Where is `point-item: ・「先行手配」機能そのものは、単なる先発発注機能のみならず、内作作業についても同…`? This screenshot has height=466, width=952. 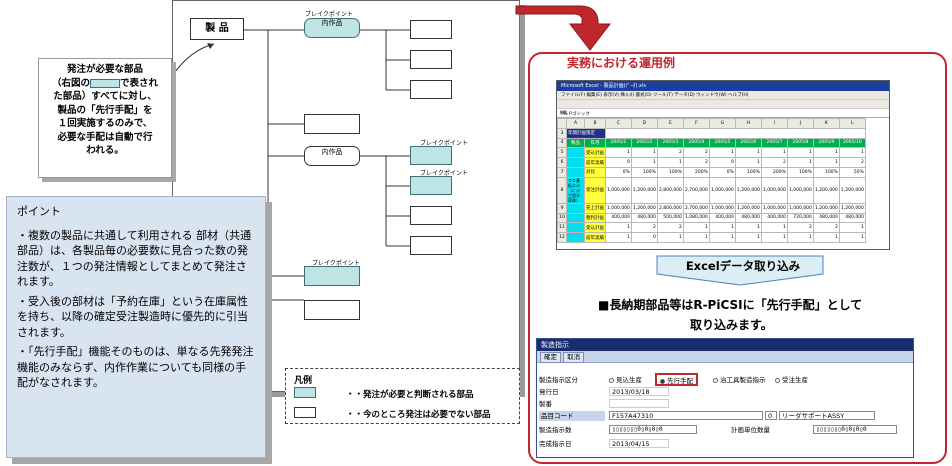
point-item: ・「先行手配」機能そのものは、単なる先発発注機能のみならず、内作作業についても同… is located at coordinates (135, 367).